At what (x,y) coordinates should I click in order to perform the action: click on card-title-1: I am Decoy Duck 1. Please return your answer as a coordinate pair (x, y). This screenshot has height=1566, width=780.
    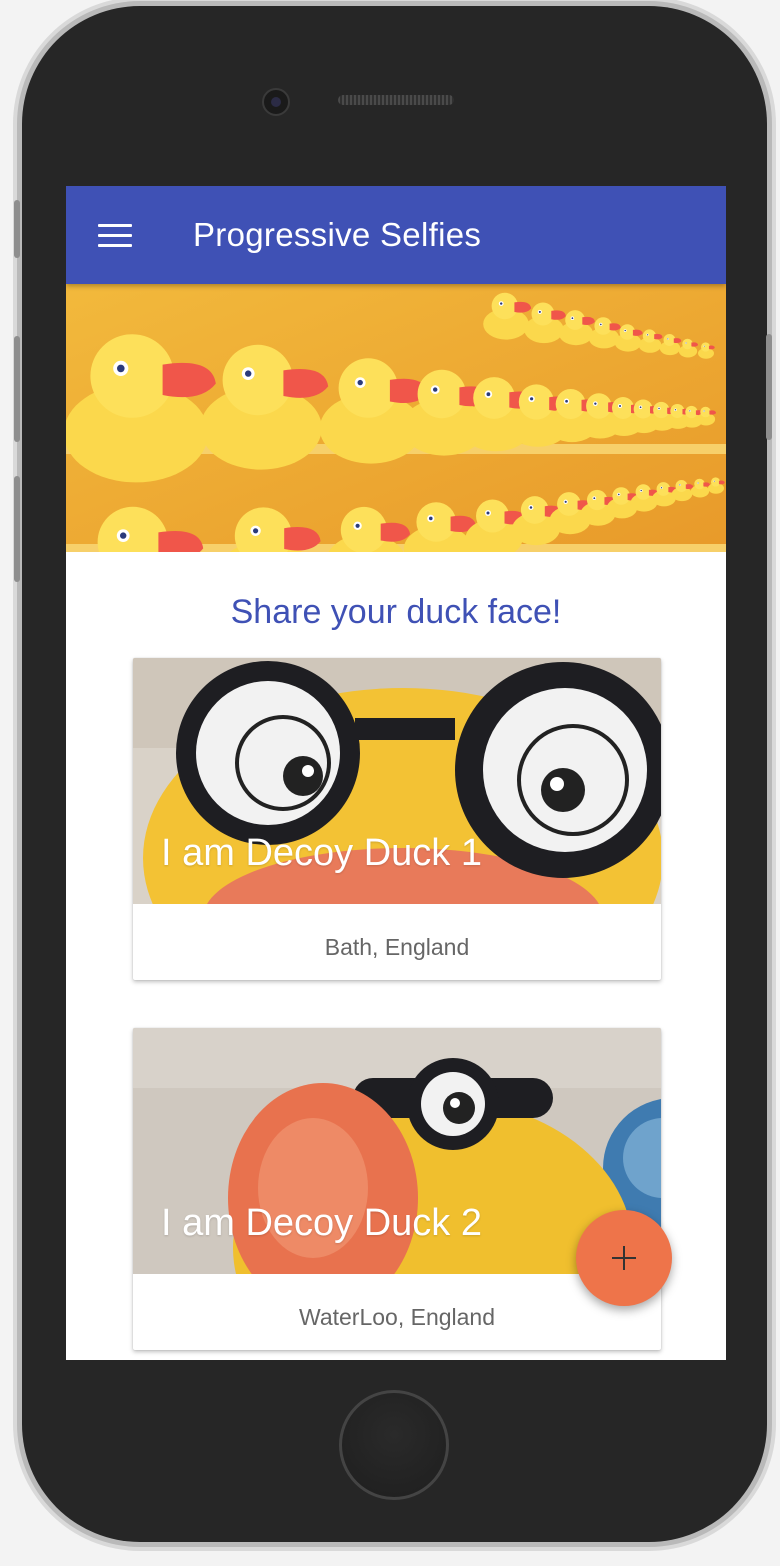
    Looking at the image, I should click on (321, 853).